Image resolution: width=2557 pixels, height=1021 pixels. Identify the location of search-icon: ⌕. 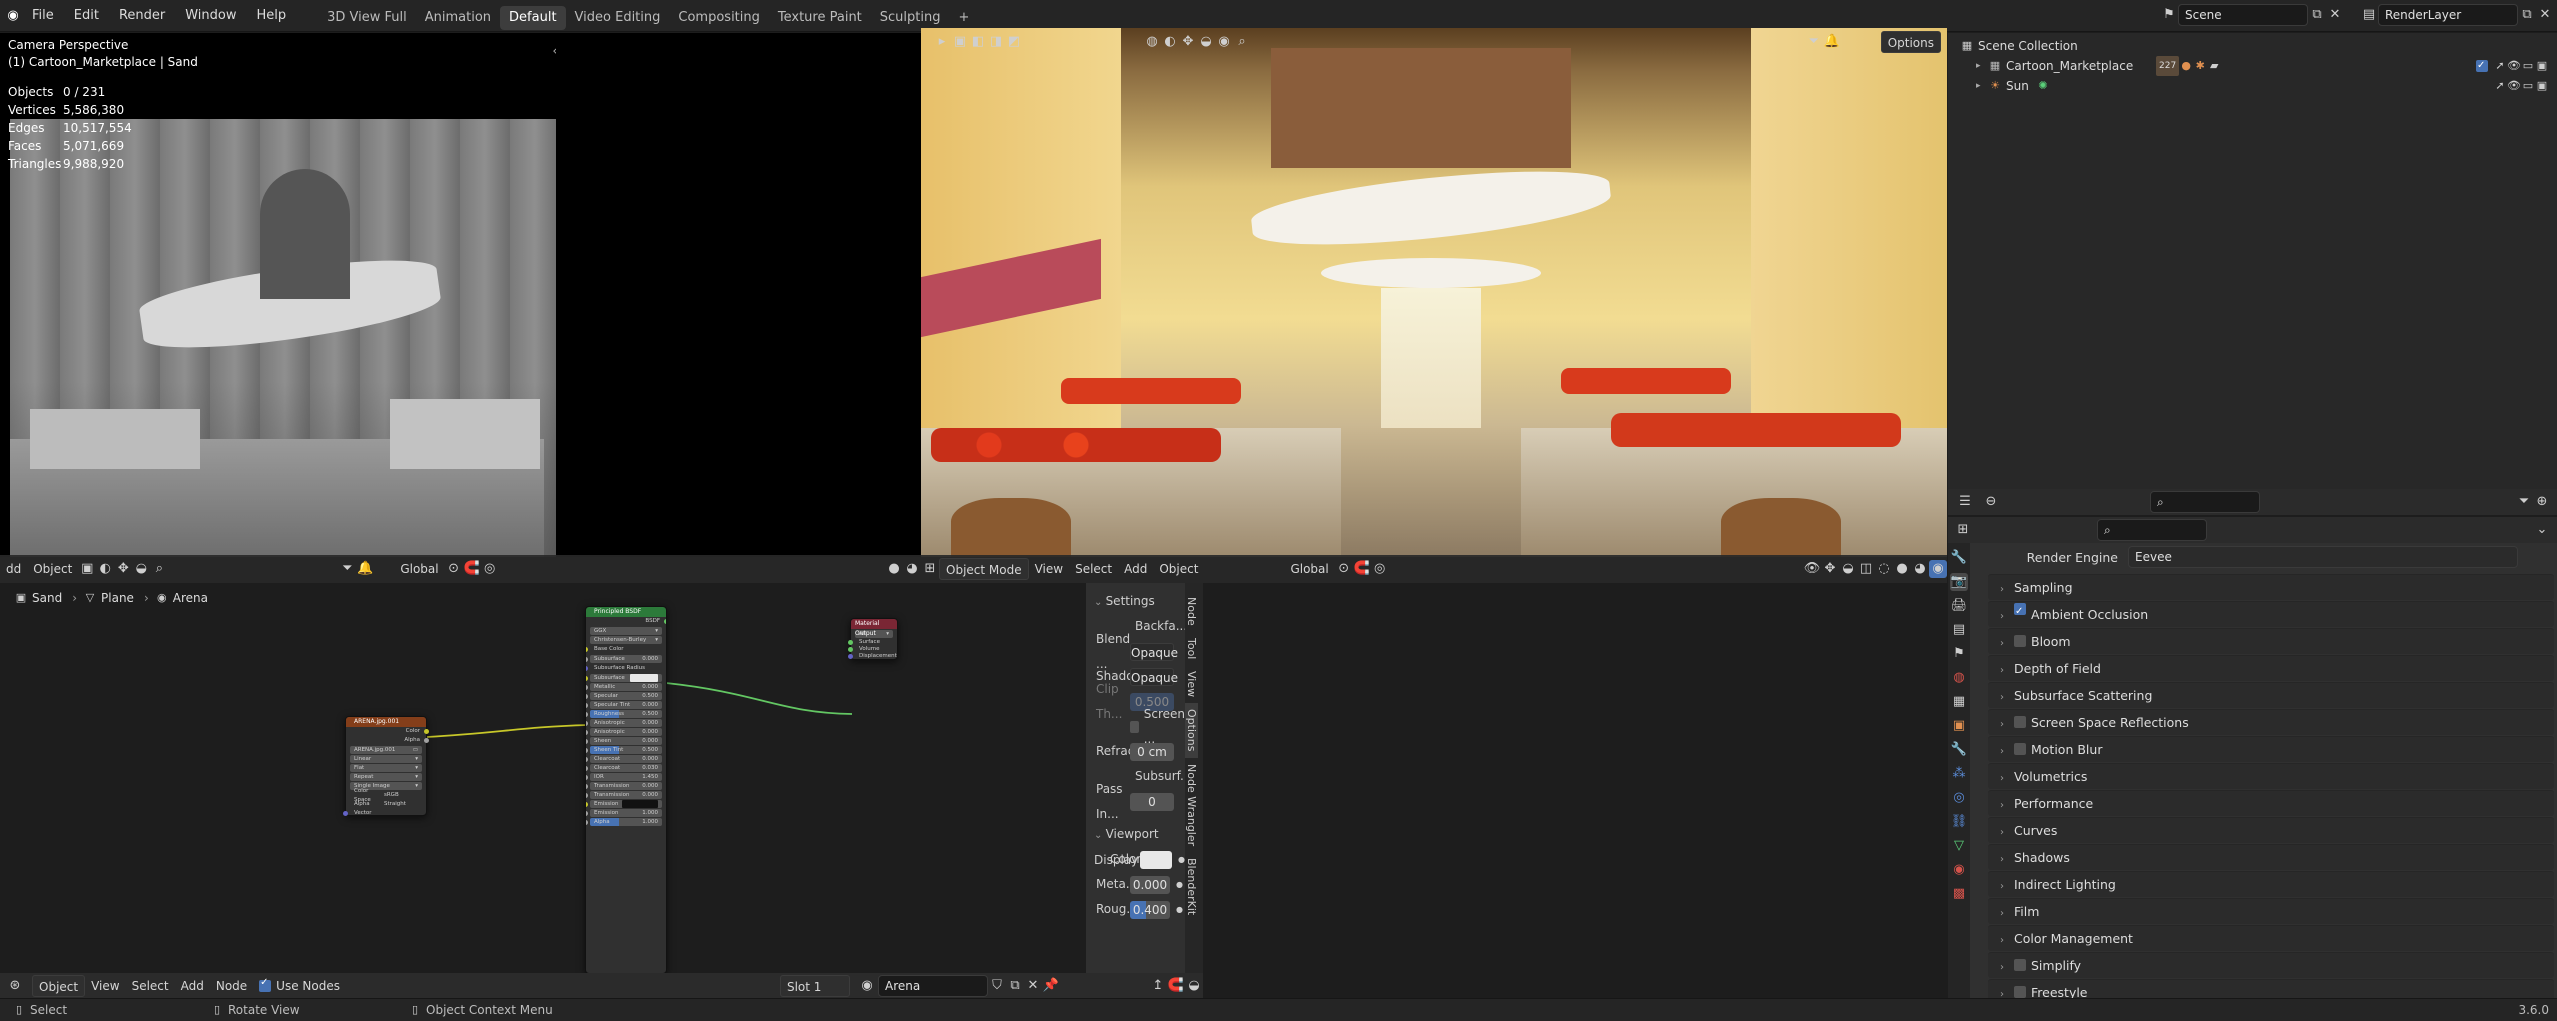
(159, 569).